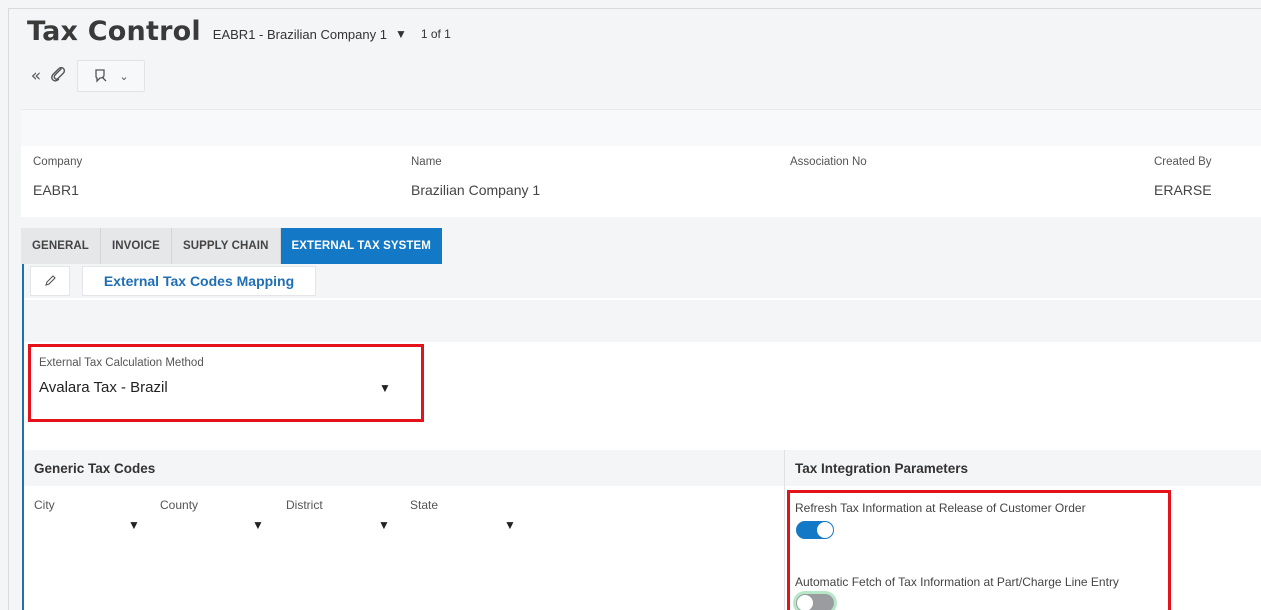 The height and width of the screenshot is (610, 1261). I want to click on name-field: Name Brazilian Company 1, so click(475, 177).